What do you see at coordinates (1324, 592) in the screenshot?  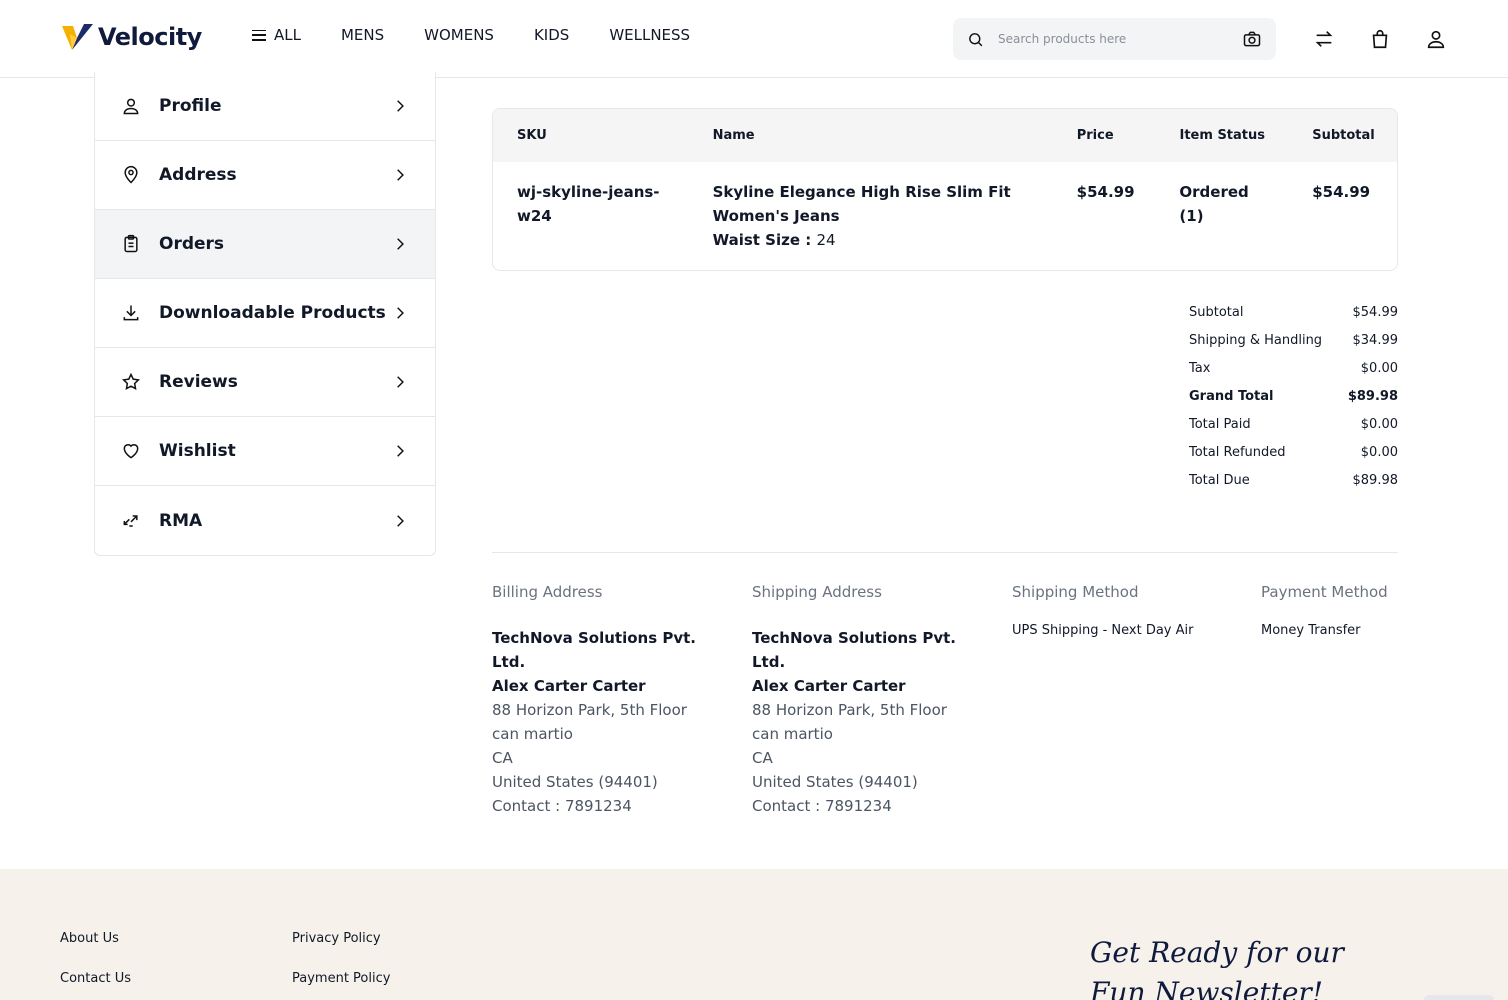 I see `payment-method-title: Payment Method` at bounding box center [1324, 592].